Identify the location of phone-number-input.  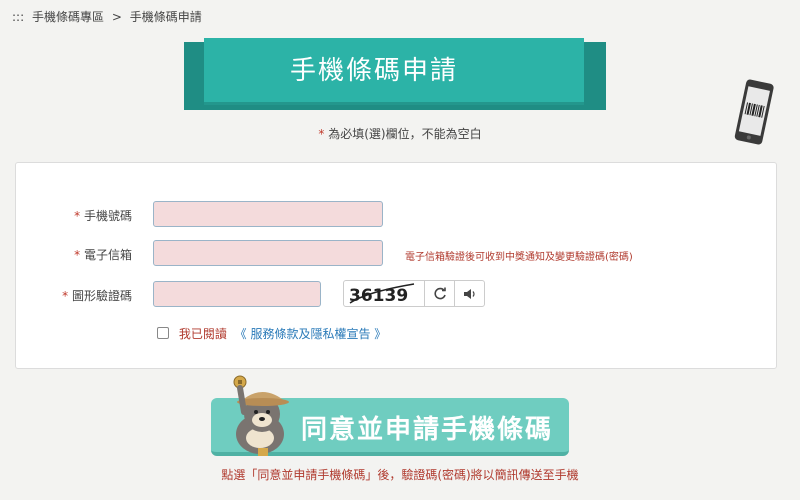
(268, 214).